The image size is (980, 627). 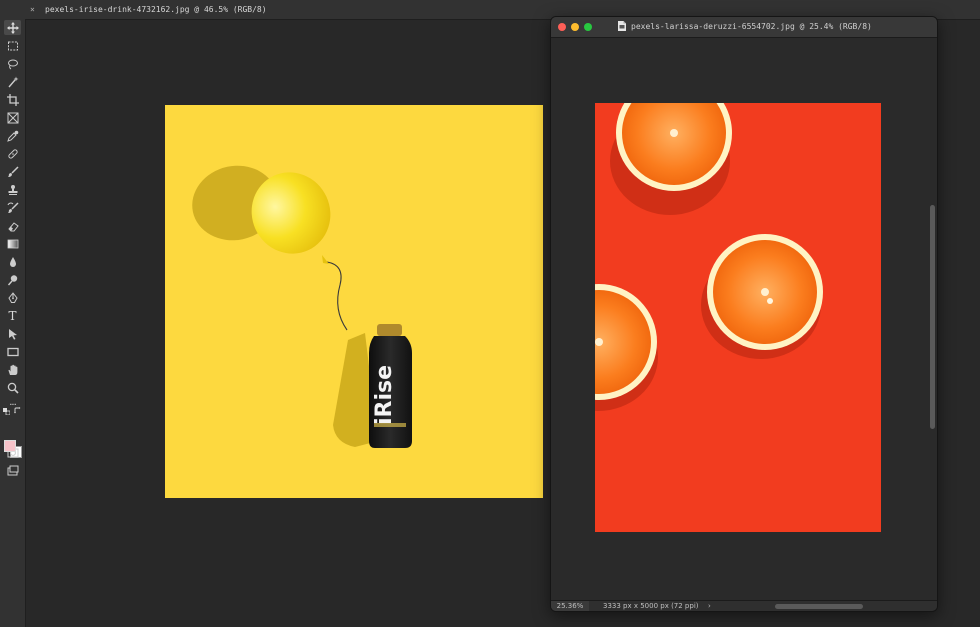 I want to click on healing-brush-tool-icon, so click(x=12, y=153).